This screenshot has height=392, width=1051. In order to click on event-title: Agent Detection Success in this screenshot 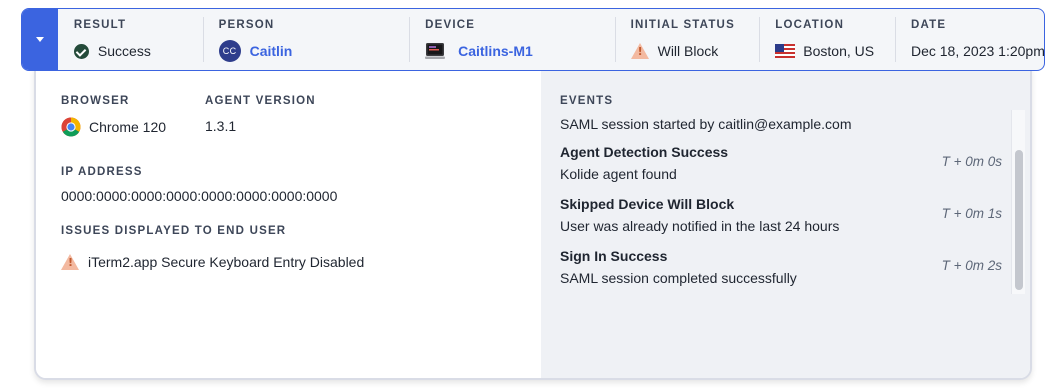, I will do `click(644, 152)`.